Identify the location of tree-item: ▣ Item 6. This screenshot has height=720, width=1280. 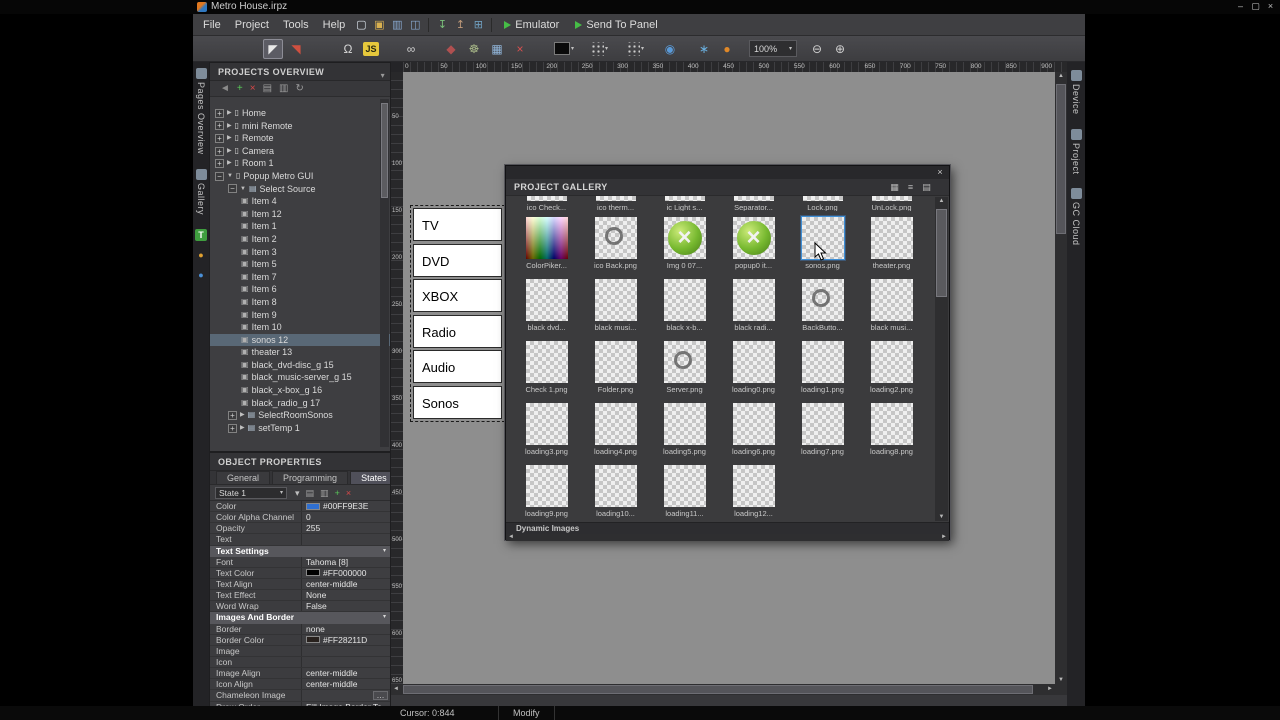
(300, 289).